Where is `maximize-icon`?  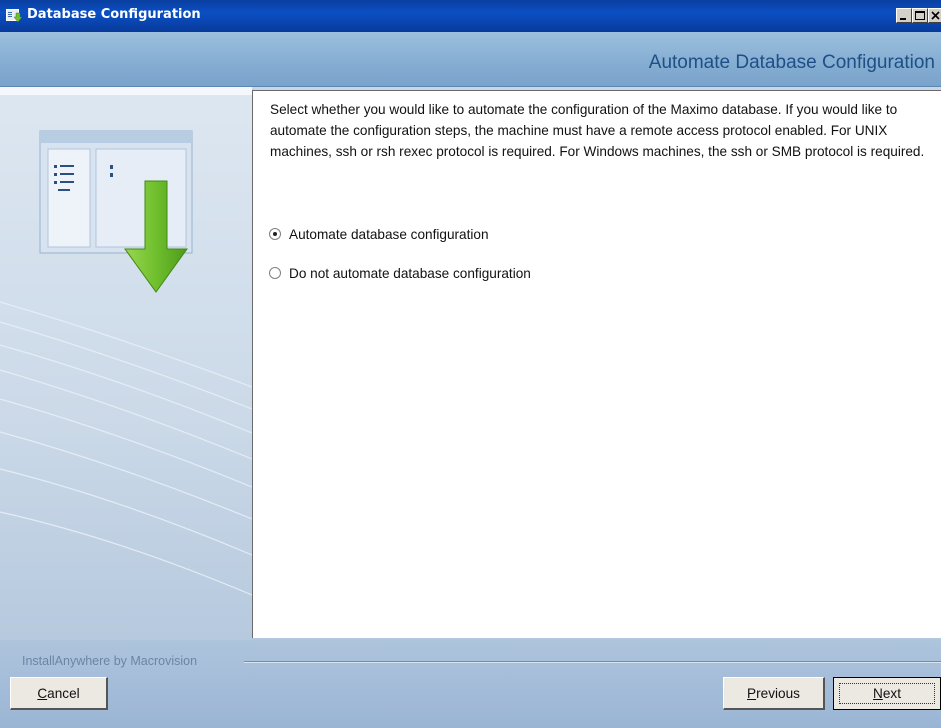
maximize-icon is located at coordinates (920, 15).